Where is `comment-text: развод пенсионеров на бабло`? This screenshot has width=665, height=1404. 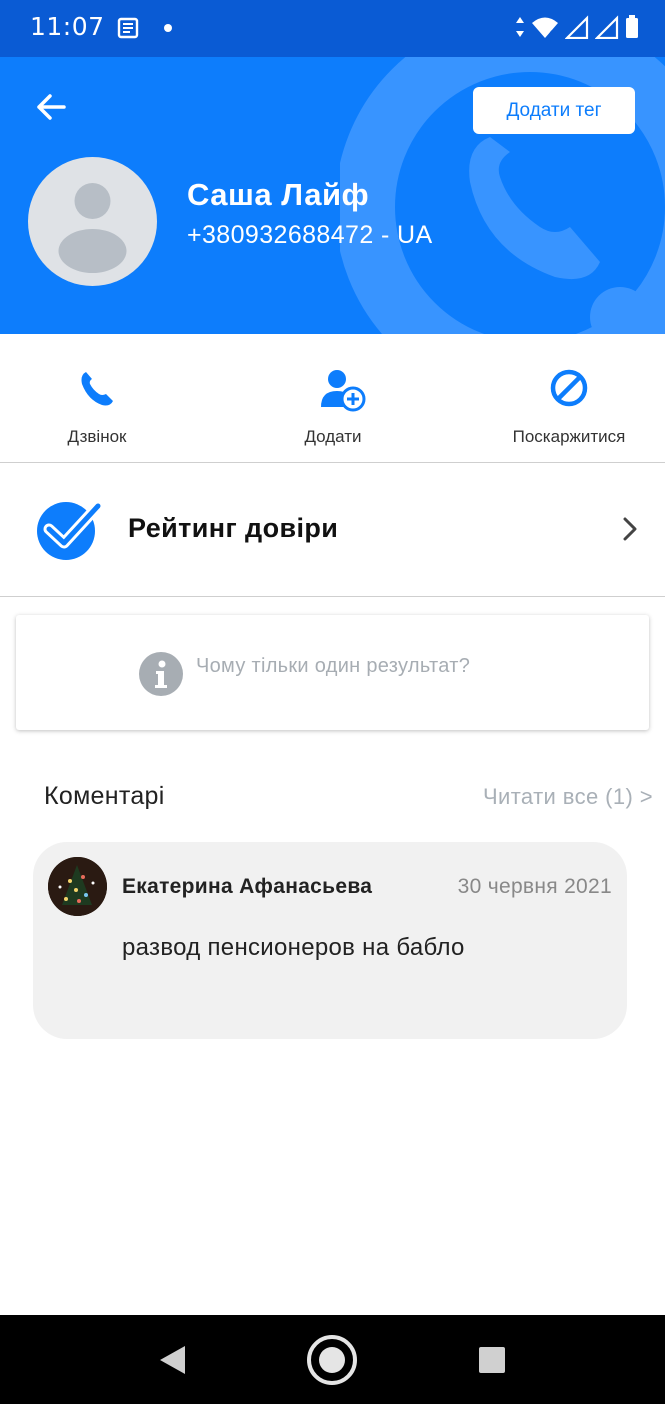 comment-text: развод пенсионеров на бабло is located at coordinates (293, 947).